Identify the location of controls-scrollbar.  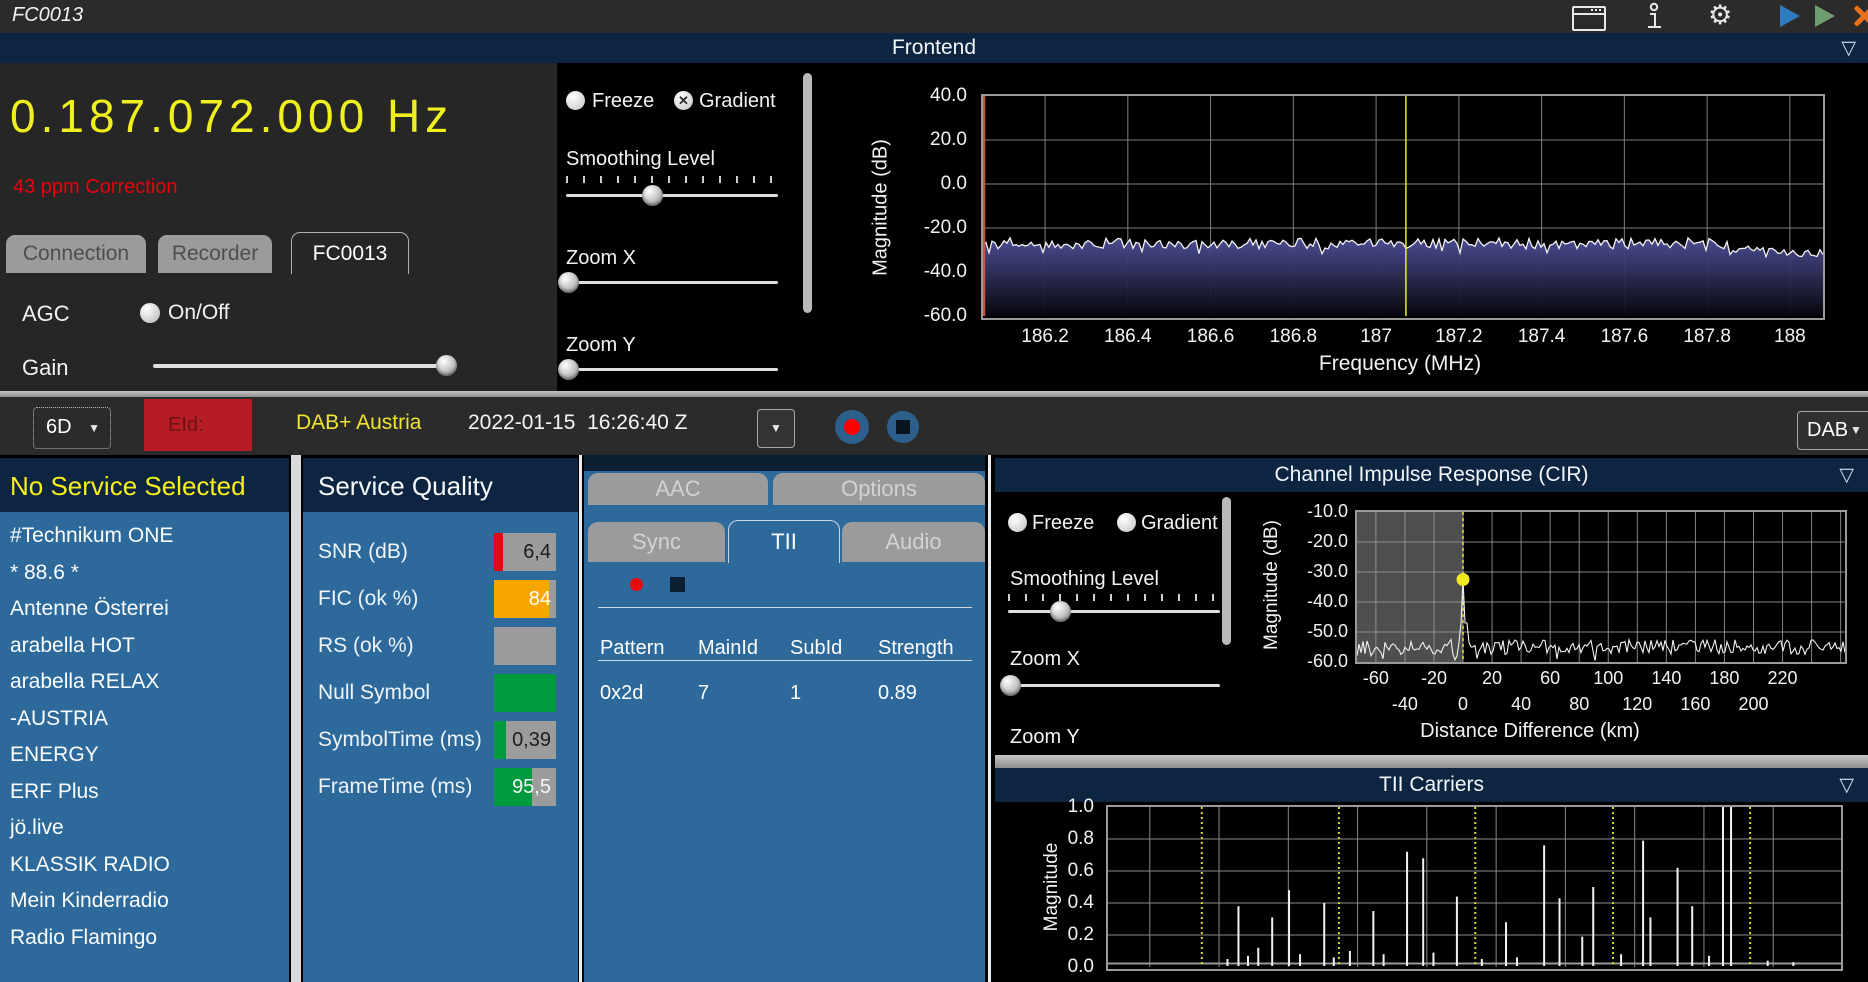
(807, 193).